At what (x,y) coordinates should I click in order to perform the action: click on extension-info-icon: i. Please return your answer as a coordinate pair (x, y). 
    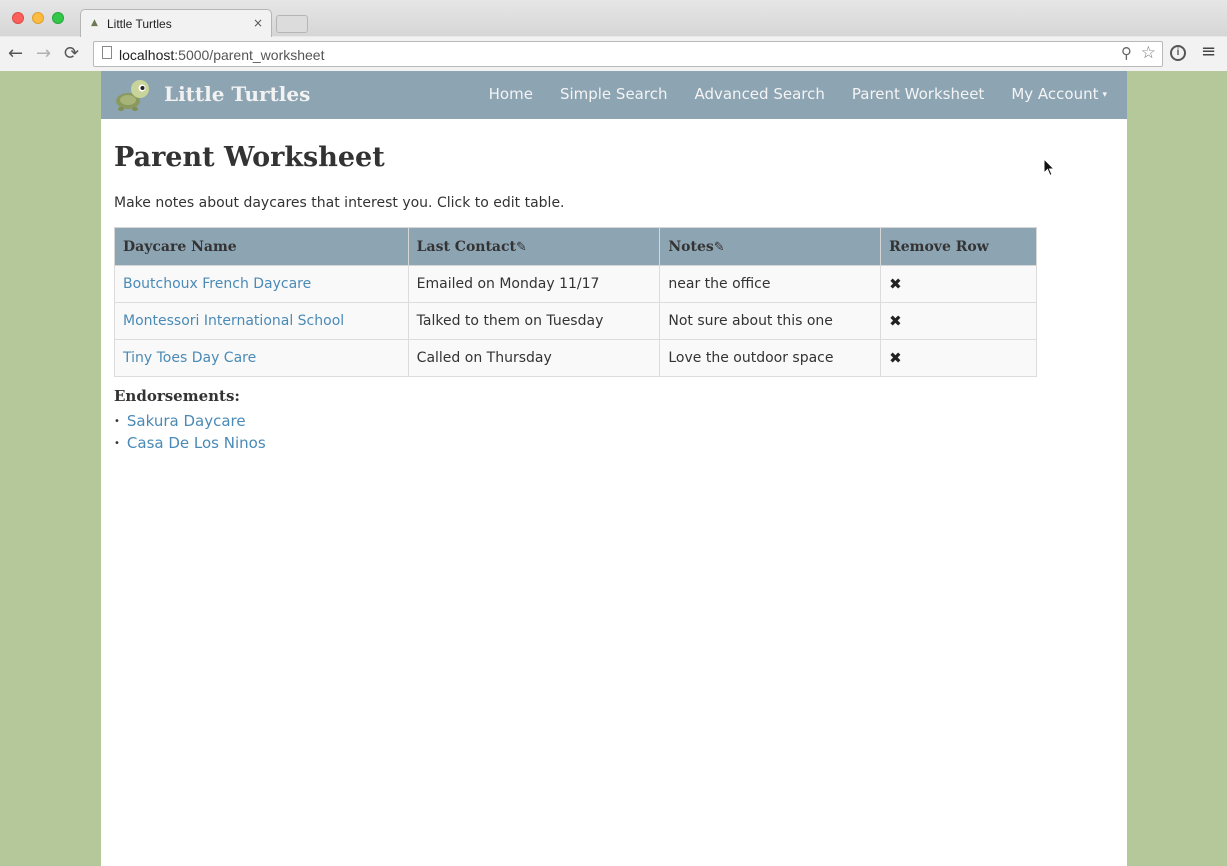
    Looking at the image, I should click on (1178, 53).